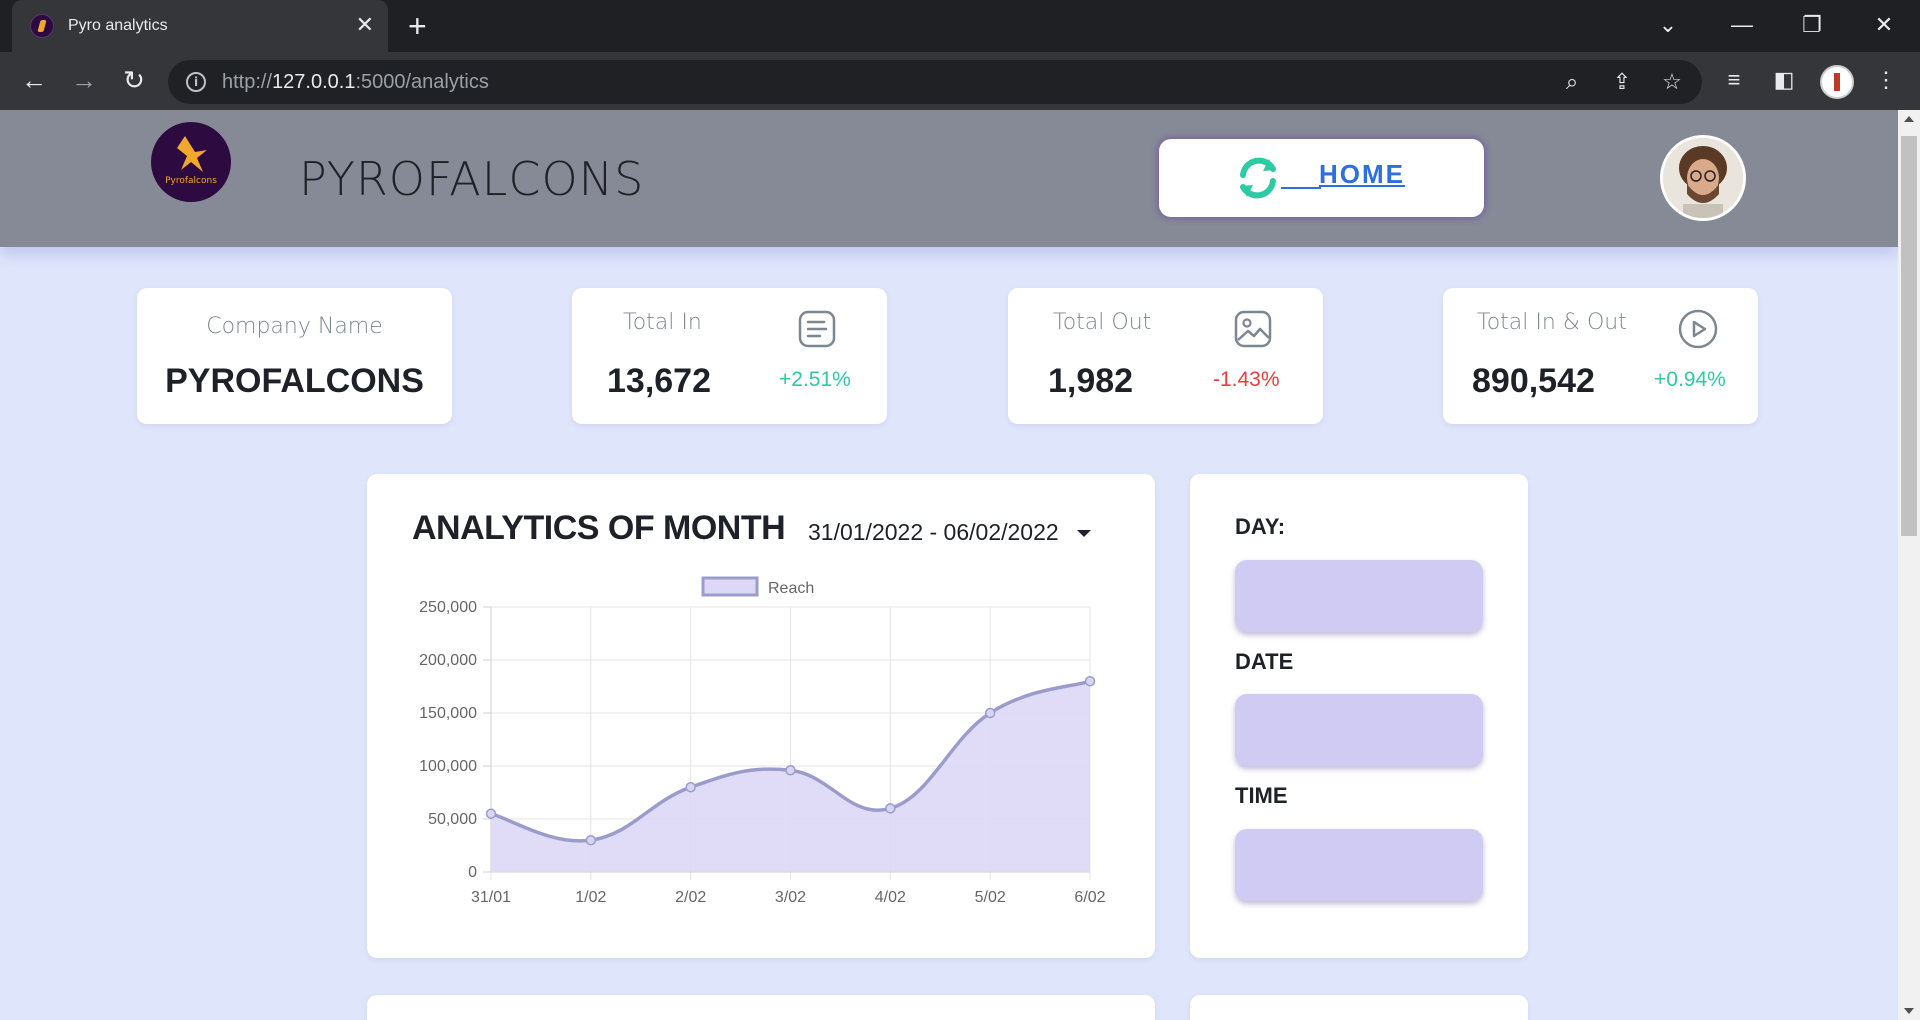 The width and height of the screenshot is (1920, 1020). What do you see at coordinates (84, 80) in the screenshot?
I see `forward-icon: →` at bounding box center [84, 80].